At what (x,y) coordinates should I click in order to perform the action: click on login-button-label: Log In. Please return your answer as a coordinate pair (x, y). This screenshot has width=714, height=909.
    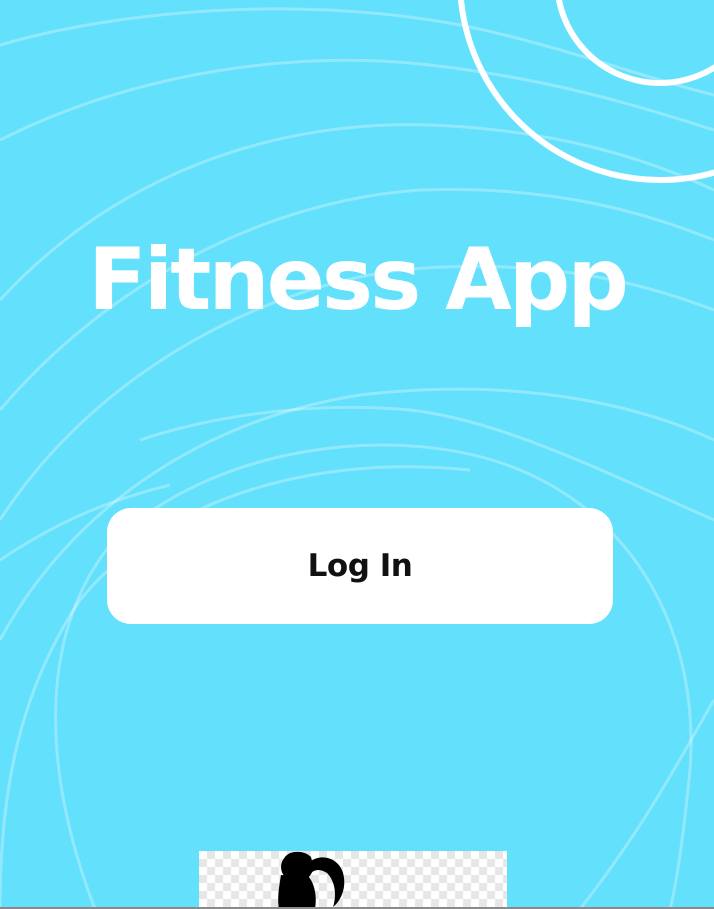
    Looking at the image, I should click on (360, 566).